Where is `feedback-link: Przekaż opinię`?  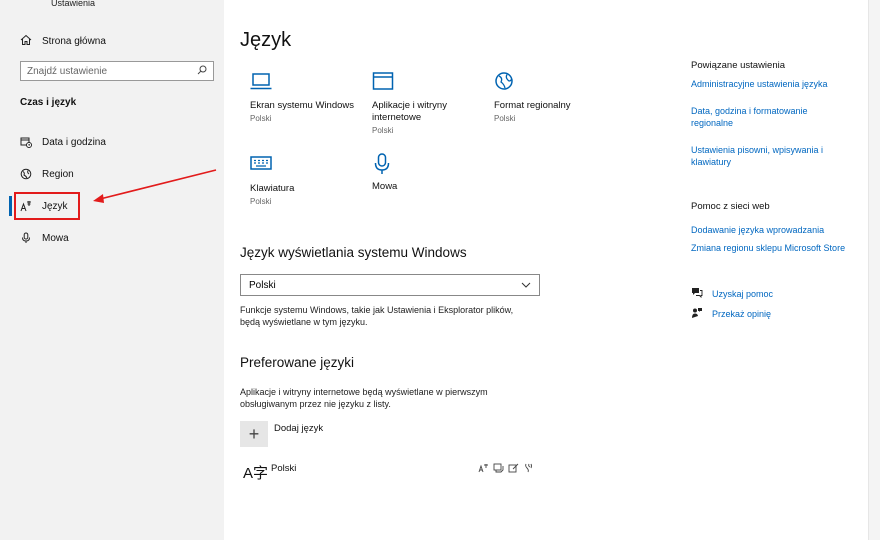 feedback-link: Przekaż opinię is located at coordinates (731, 314).